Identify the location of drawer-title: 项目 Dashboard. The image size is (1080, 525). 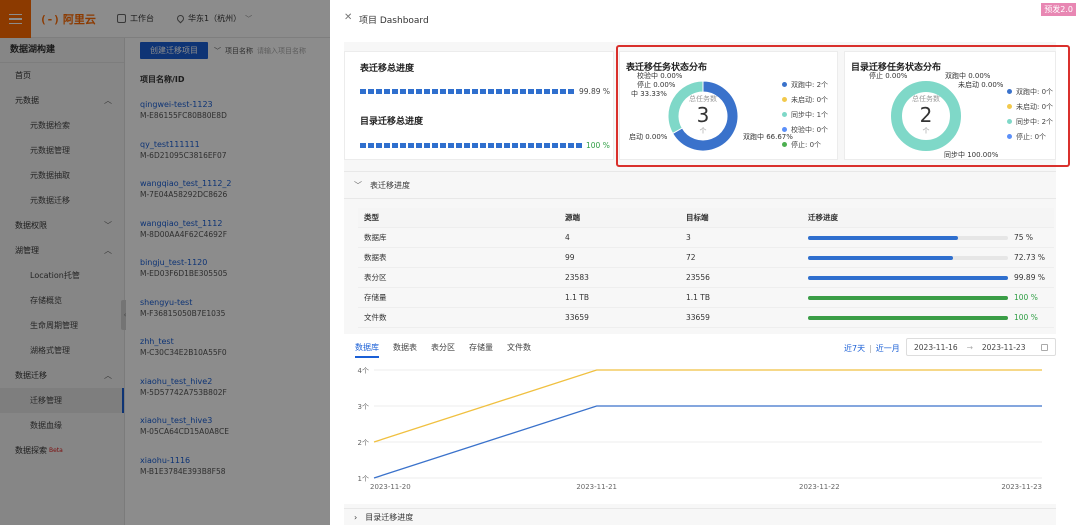
(394, 21).